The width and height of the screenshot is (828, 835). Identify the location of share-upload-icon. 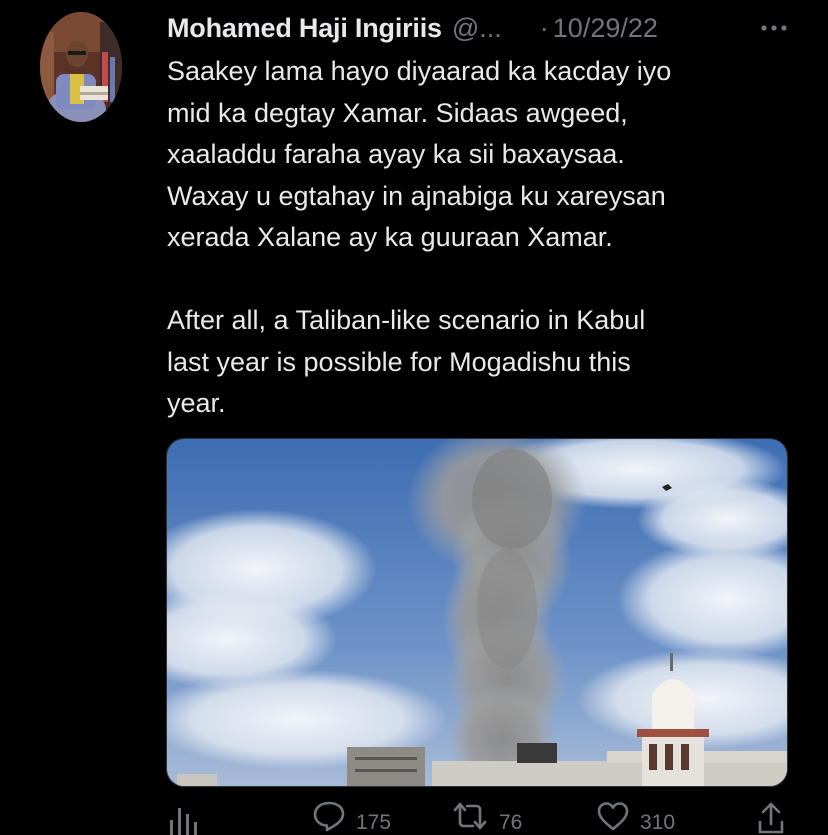
(771, 818).